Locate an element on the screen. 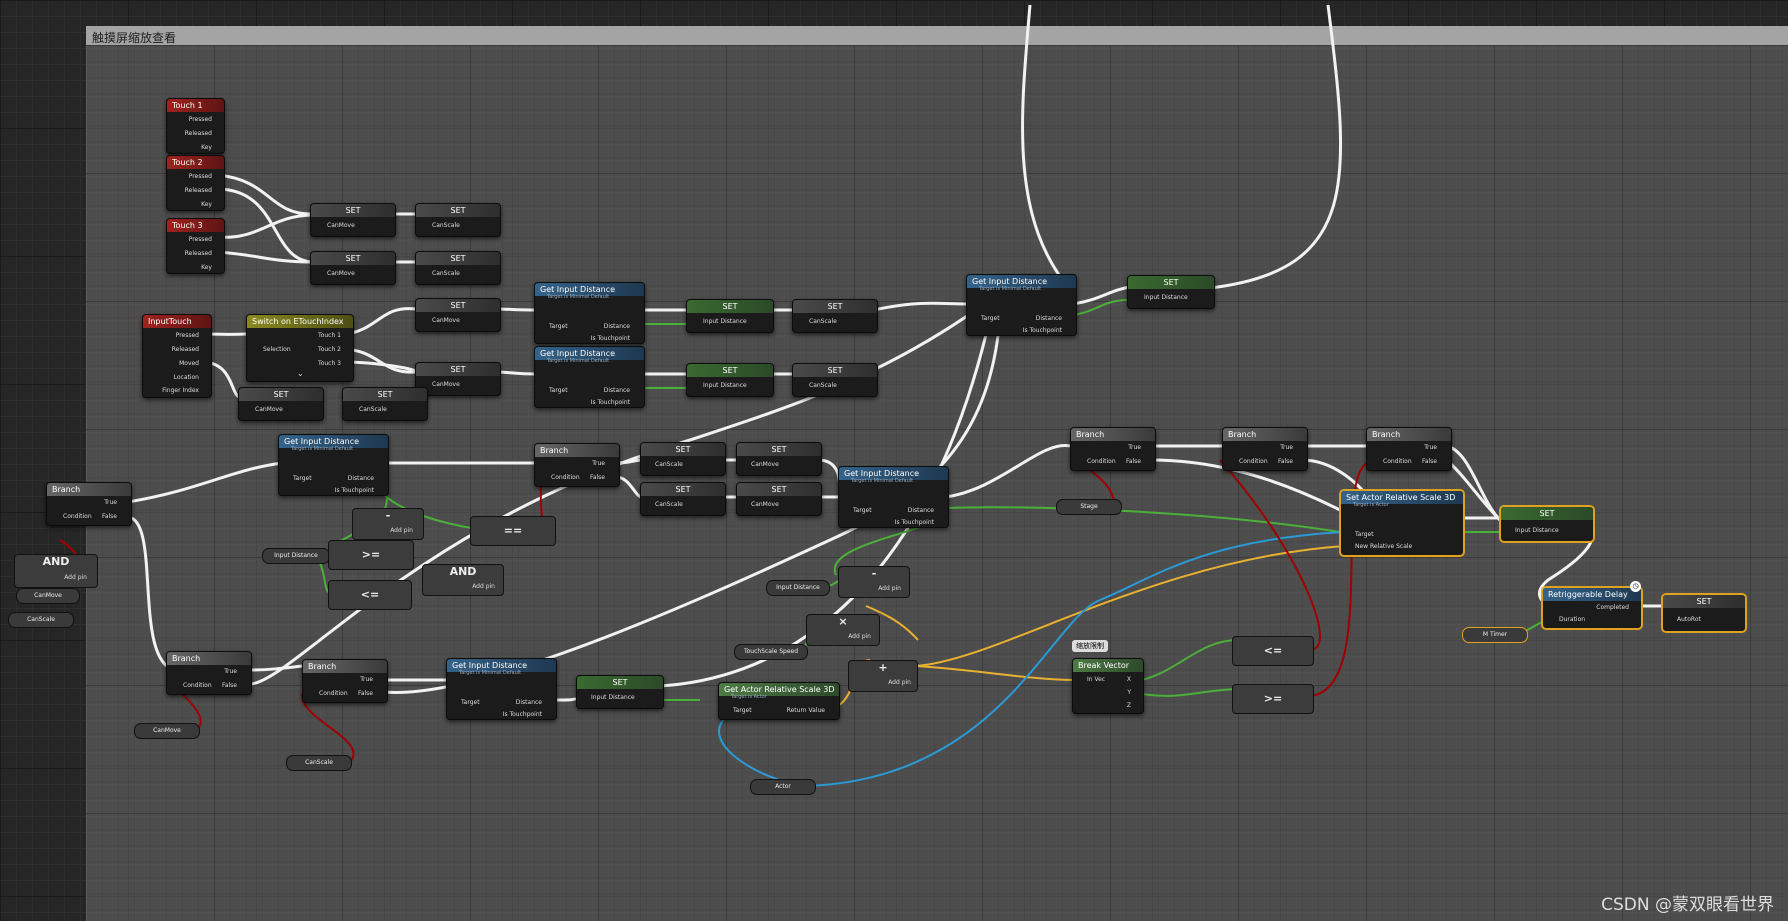 The height and width of the screenshot is (921, 1788). add-node: + Add pin is located at coordinates (883, 676).